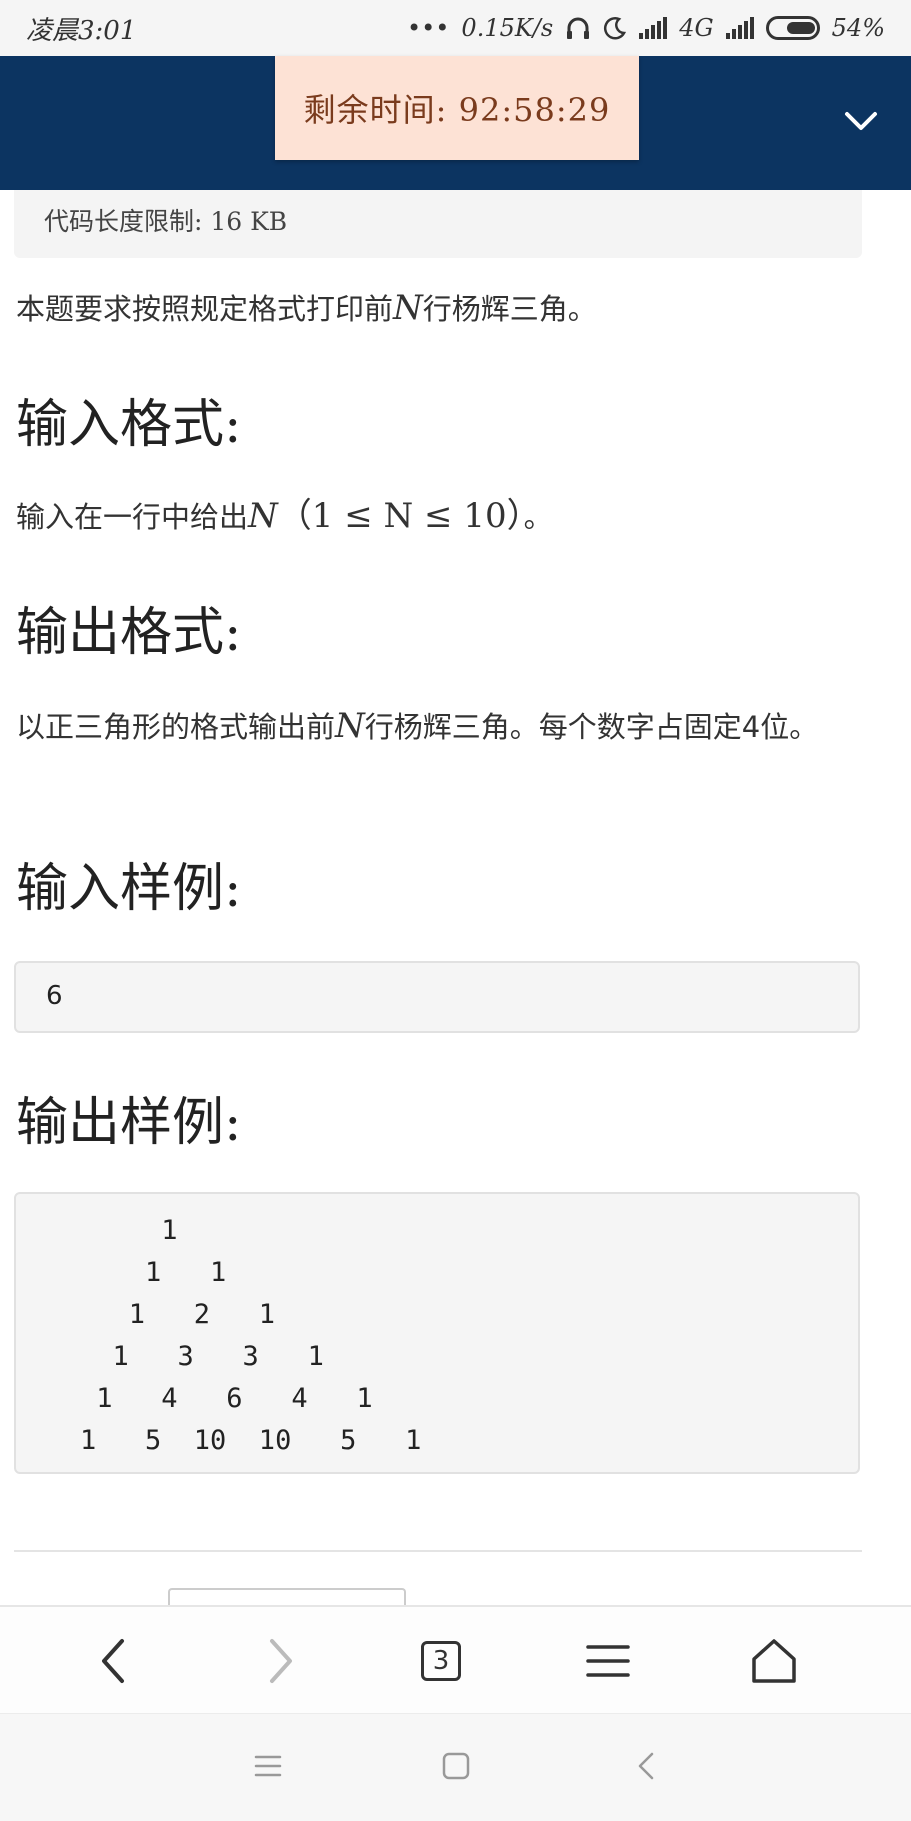  Describe the element at coordinates (608, 1661) in the screenshot. I see `menu-icon` at that location.